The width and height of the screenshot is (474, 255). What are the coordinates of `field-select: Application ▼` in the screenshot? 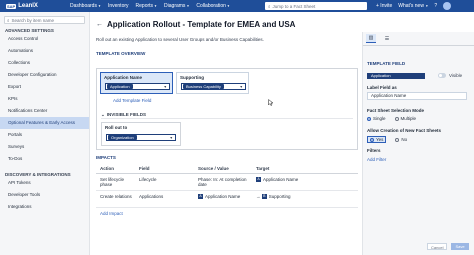 It's located at (137, 86).